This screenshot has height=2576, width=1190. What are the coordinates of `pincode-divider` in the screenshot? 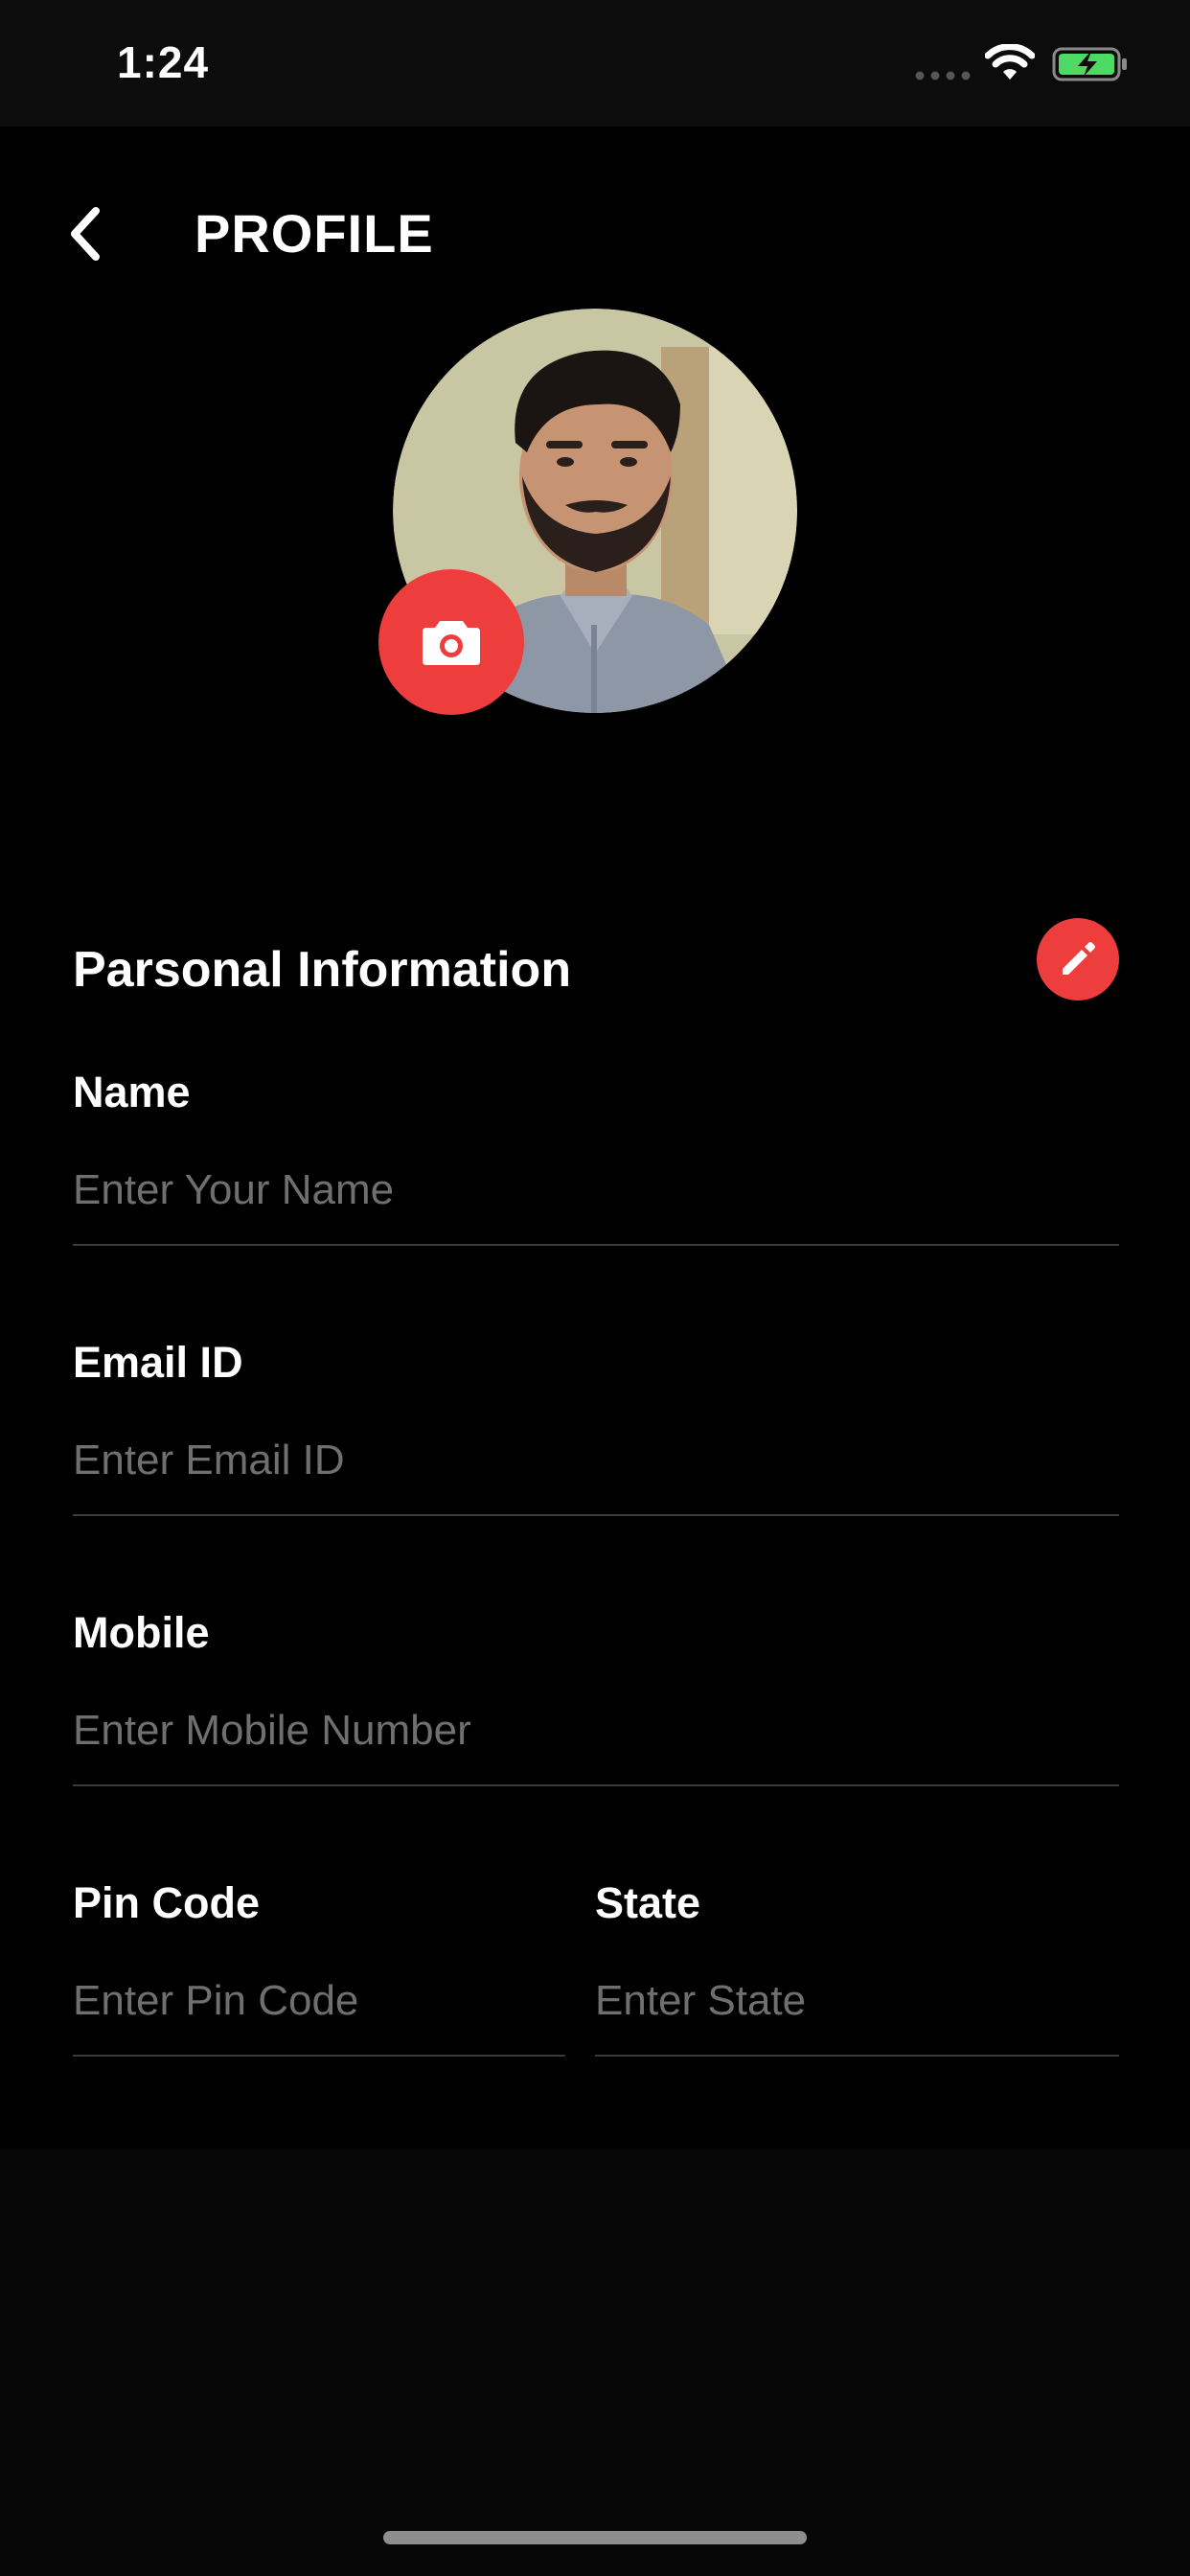 It's located at (319, 2056).